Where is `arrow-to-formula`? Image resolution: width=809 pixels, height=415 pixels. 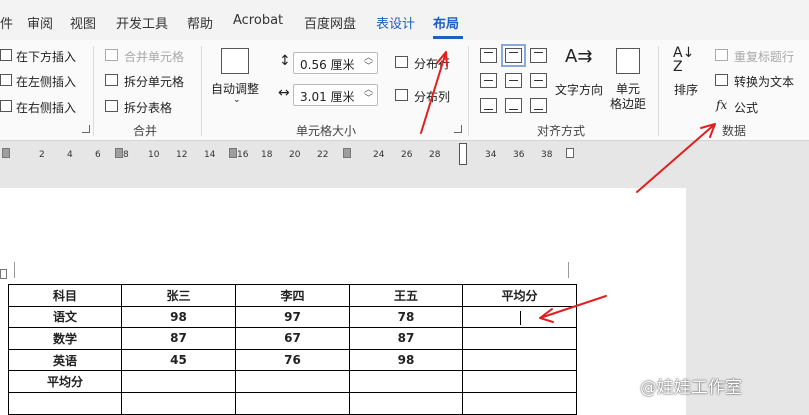 arrow-to-formula is located at coordinates (676, 158).